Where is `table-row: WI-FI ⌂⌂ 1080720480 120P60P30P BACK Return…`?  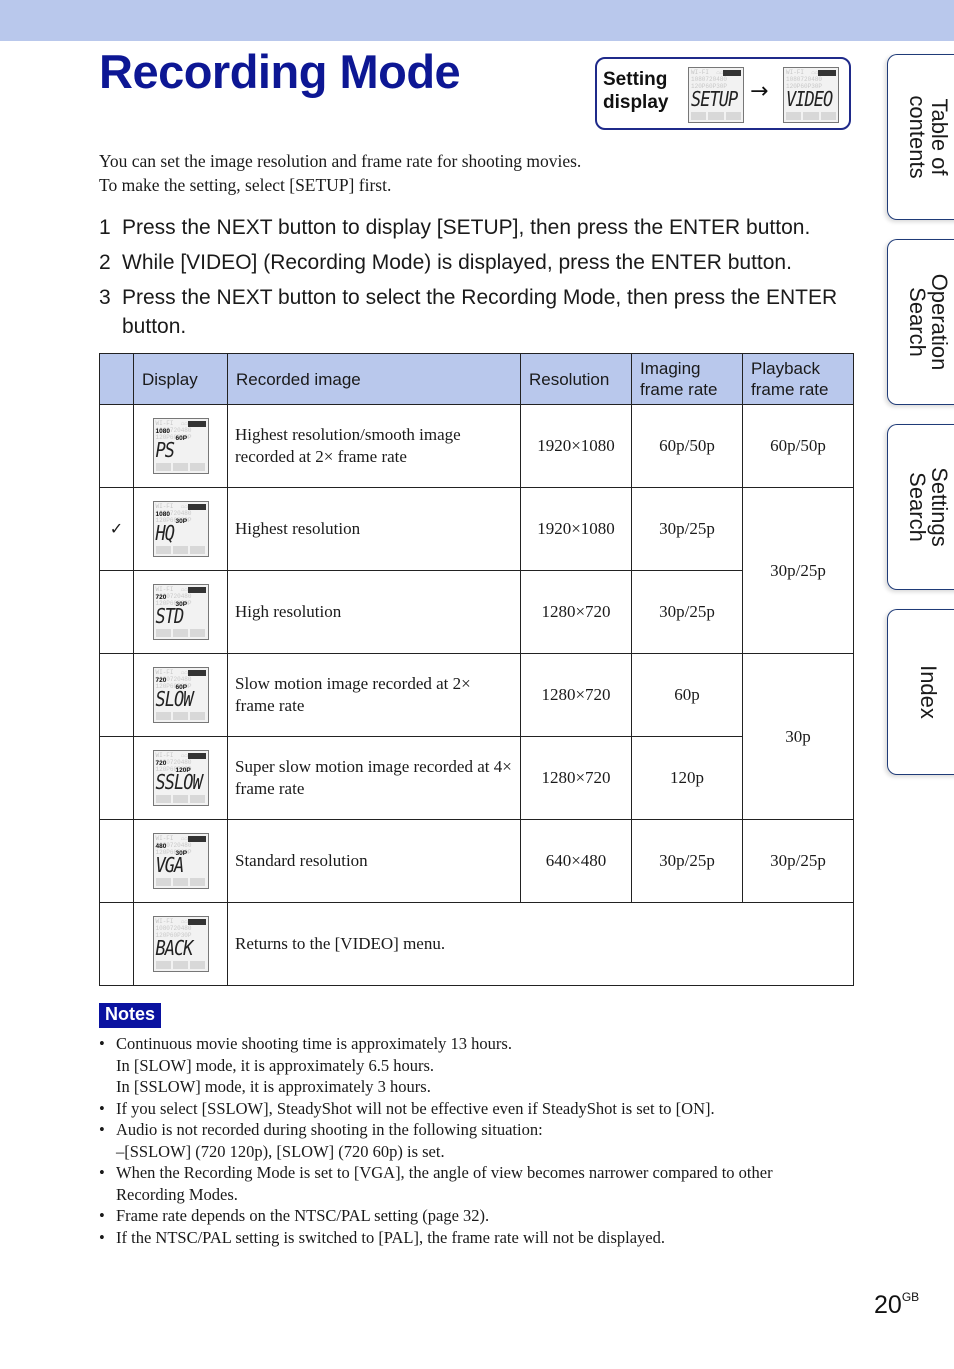 table-row: WI-FI ⌂⌂ 1080720480 120P60P30P BACK Return… is located at coordinates (476, 944).